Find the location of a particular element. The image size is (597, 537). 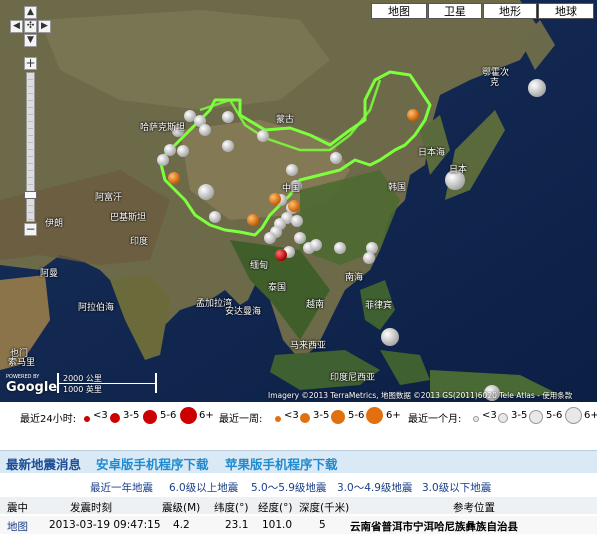

legend-month-6p-dot is located at coordinates (573, 415).